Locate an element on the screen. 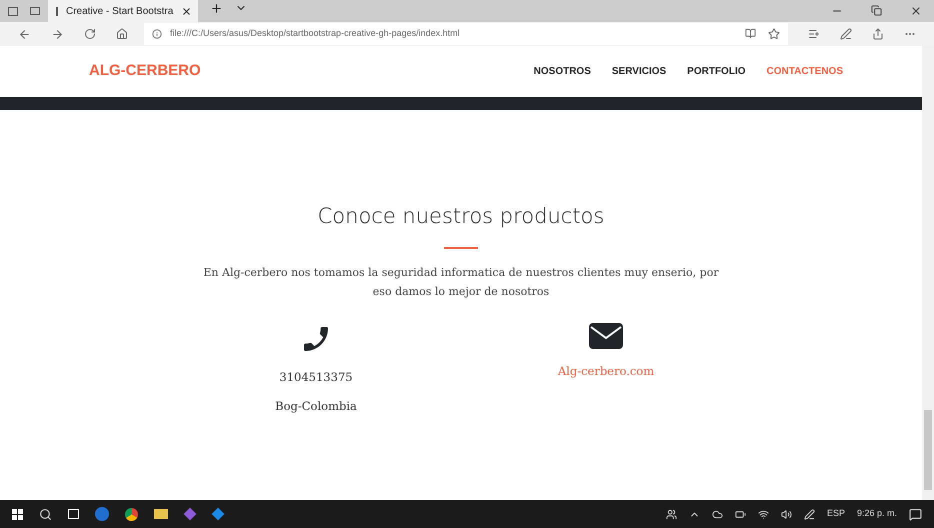  url-field: file:///C:/Users/asus/Desktop/startbootstrap-creative-gh-pages/index.html is located at coordinates (466, 34).